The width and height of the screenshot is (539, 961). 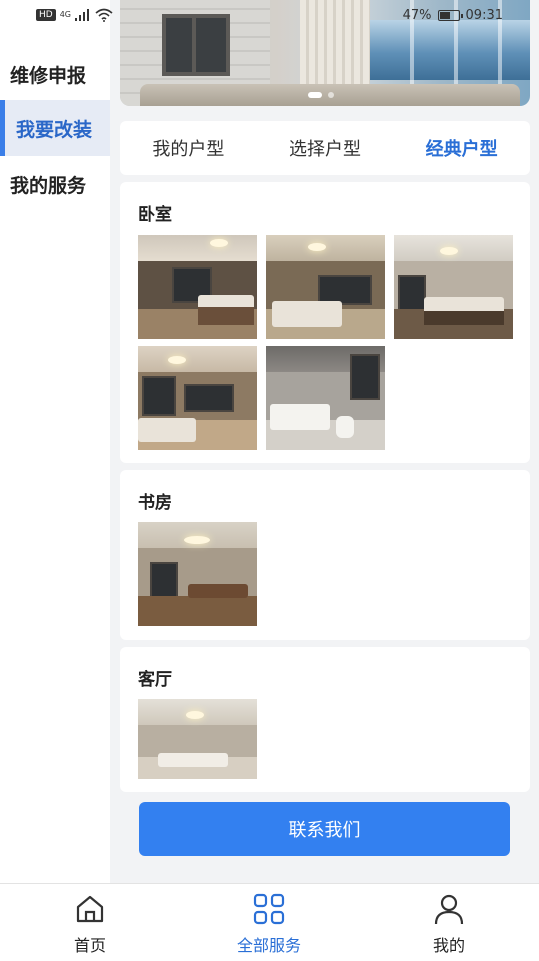 I want to click on category-title: 客厅, so click(x=155, y=680).